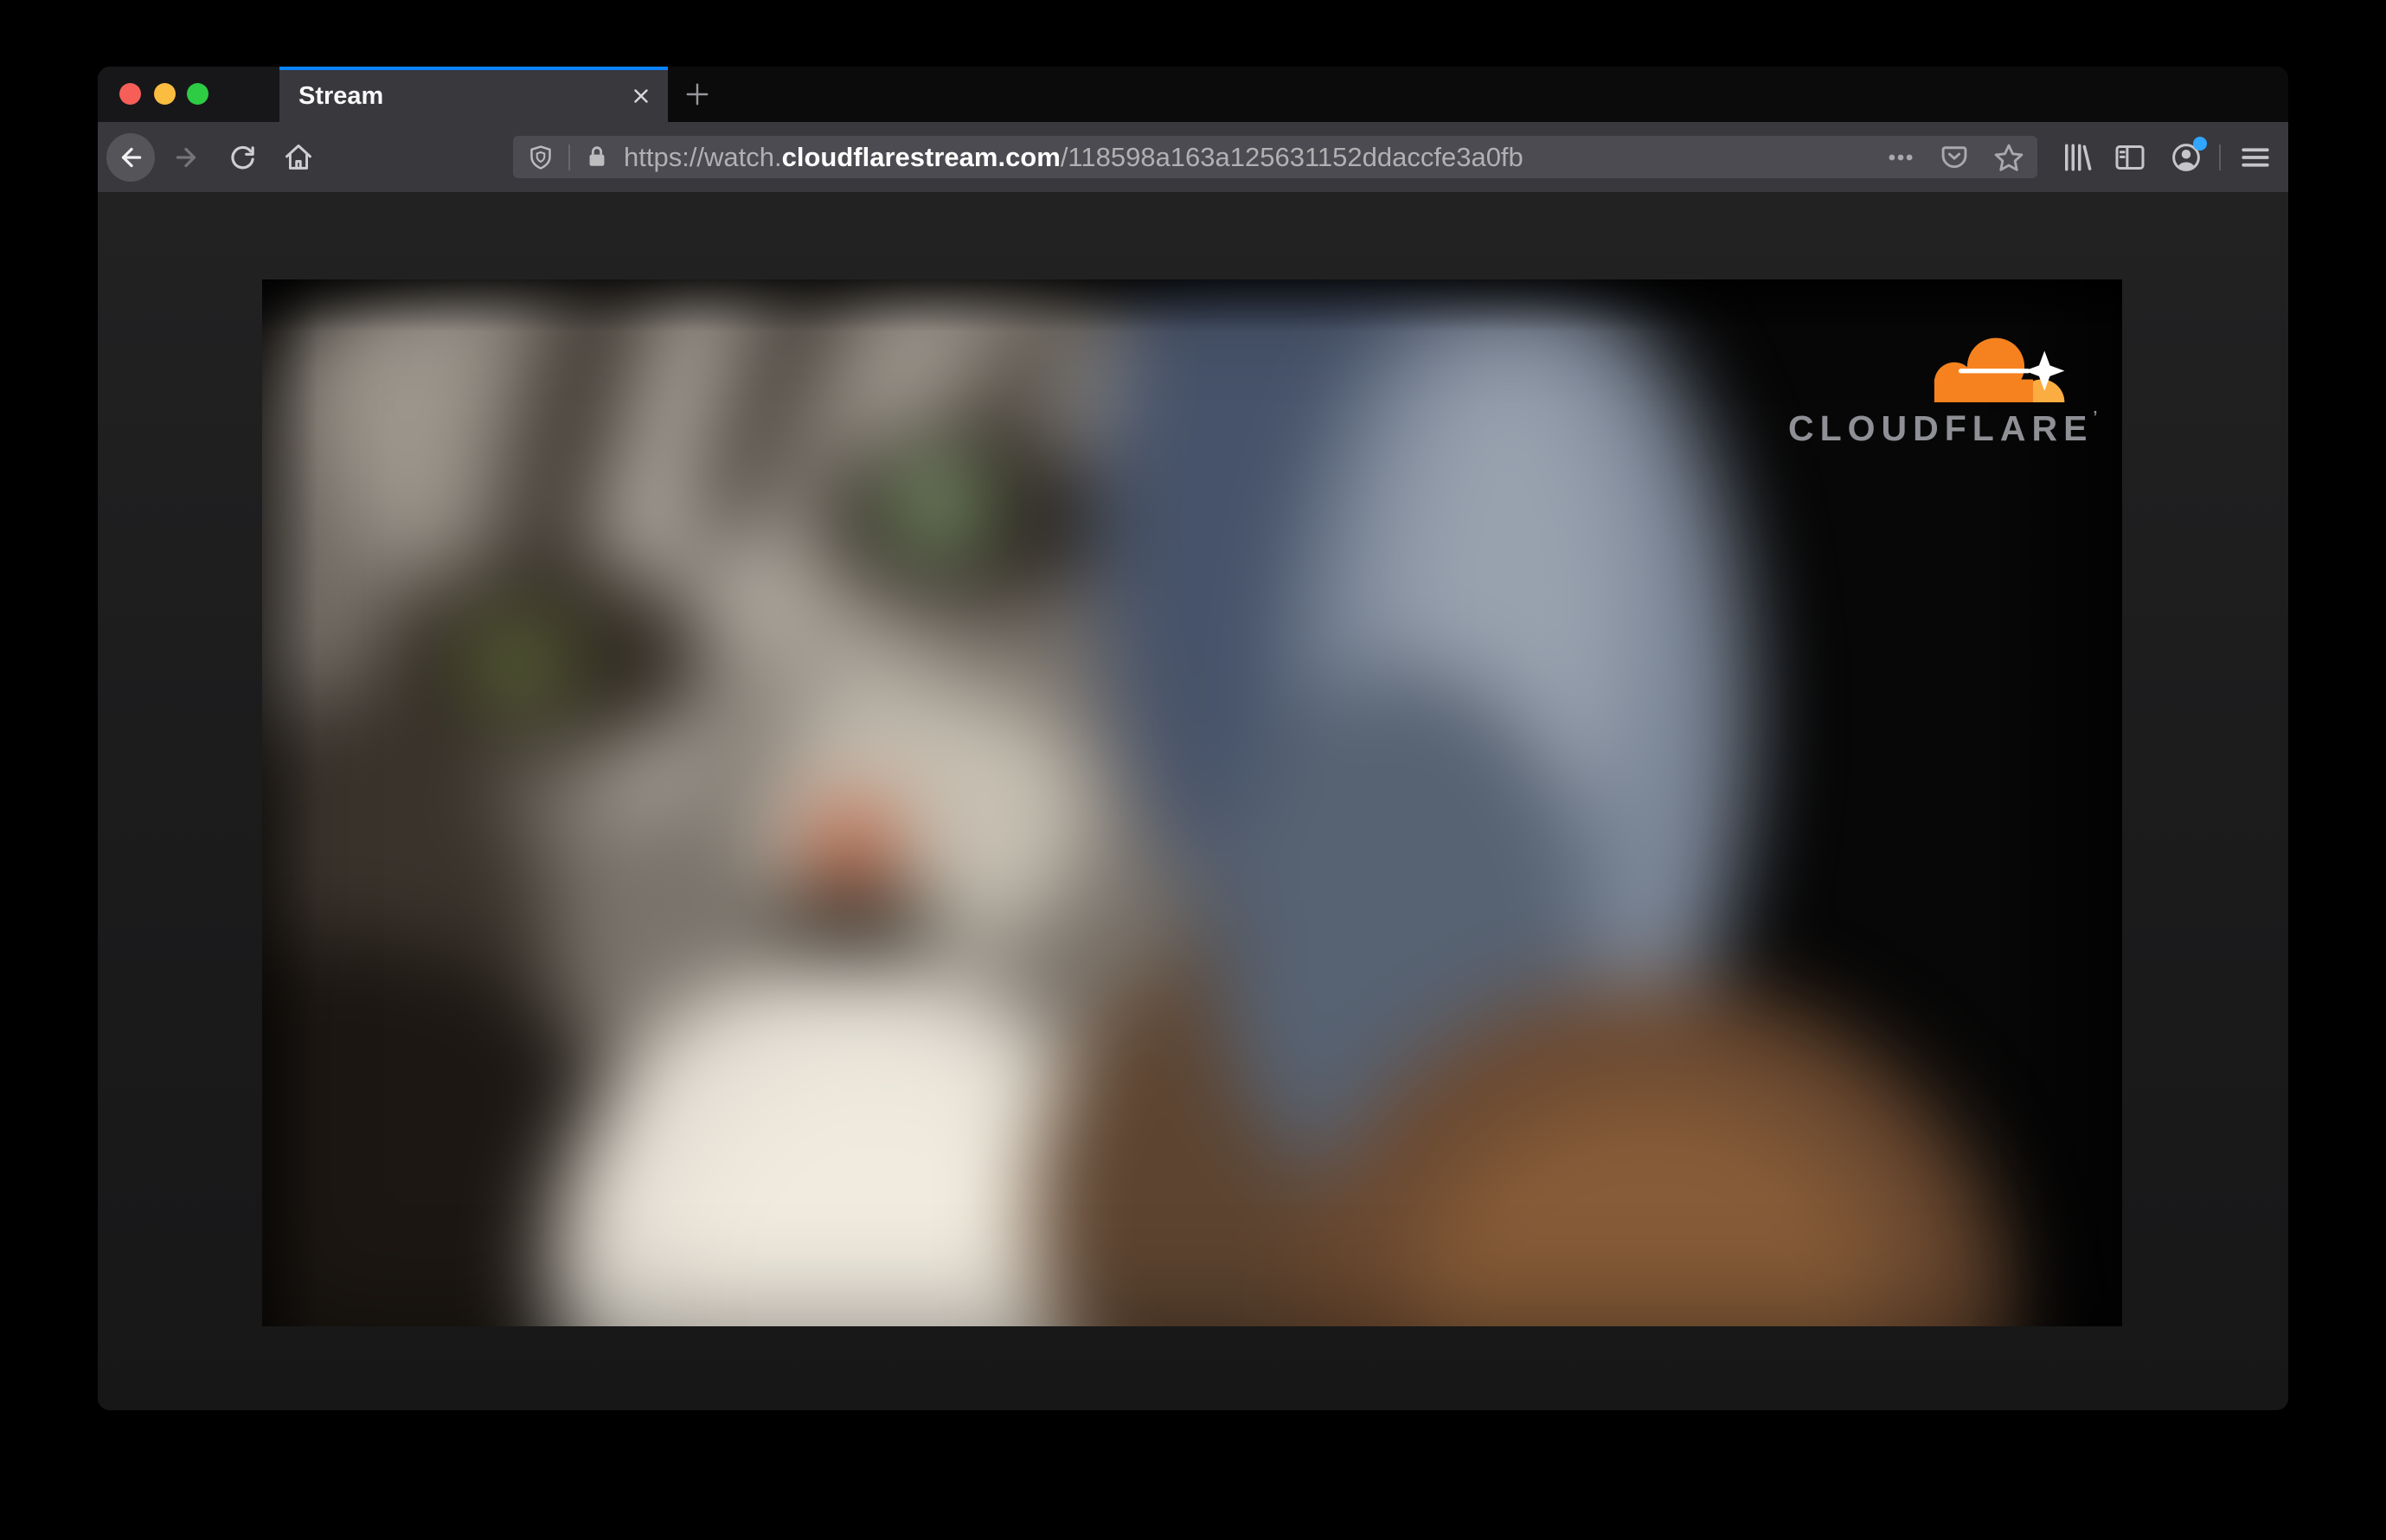  I want to click on new-tab-button, so click(697, 94).